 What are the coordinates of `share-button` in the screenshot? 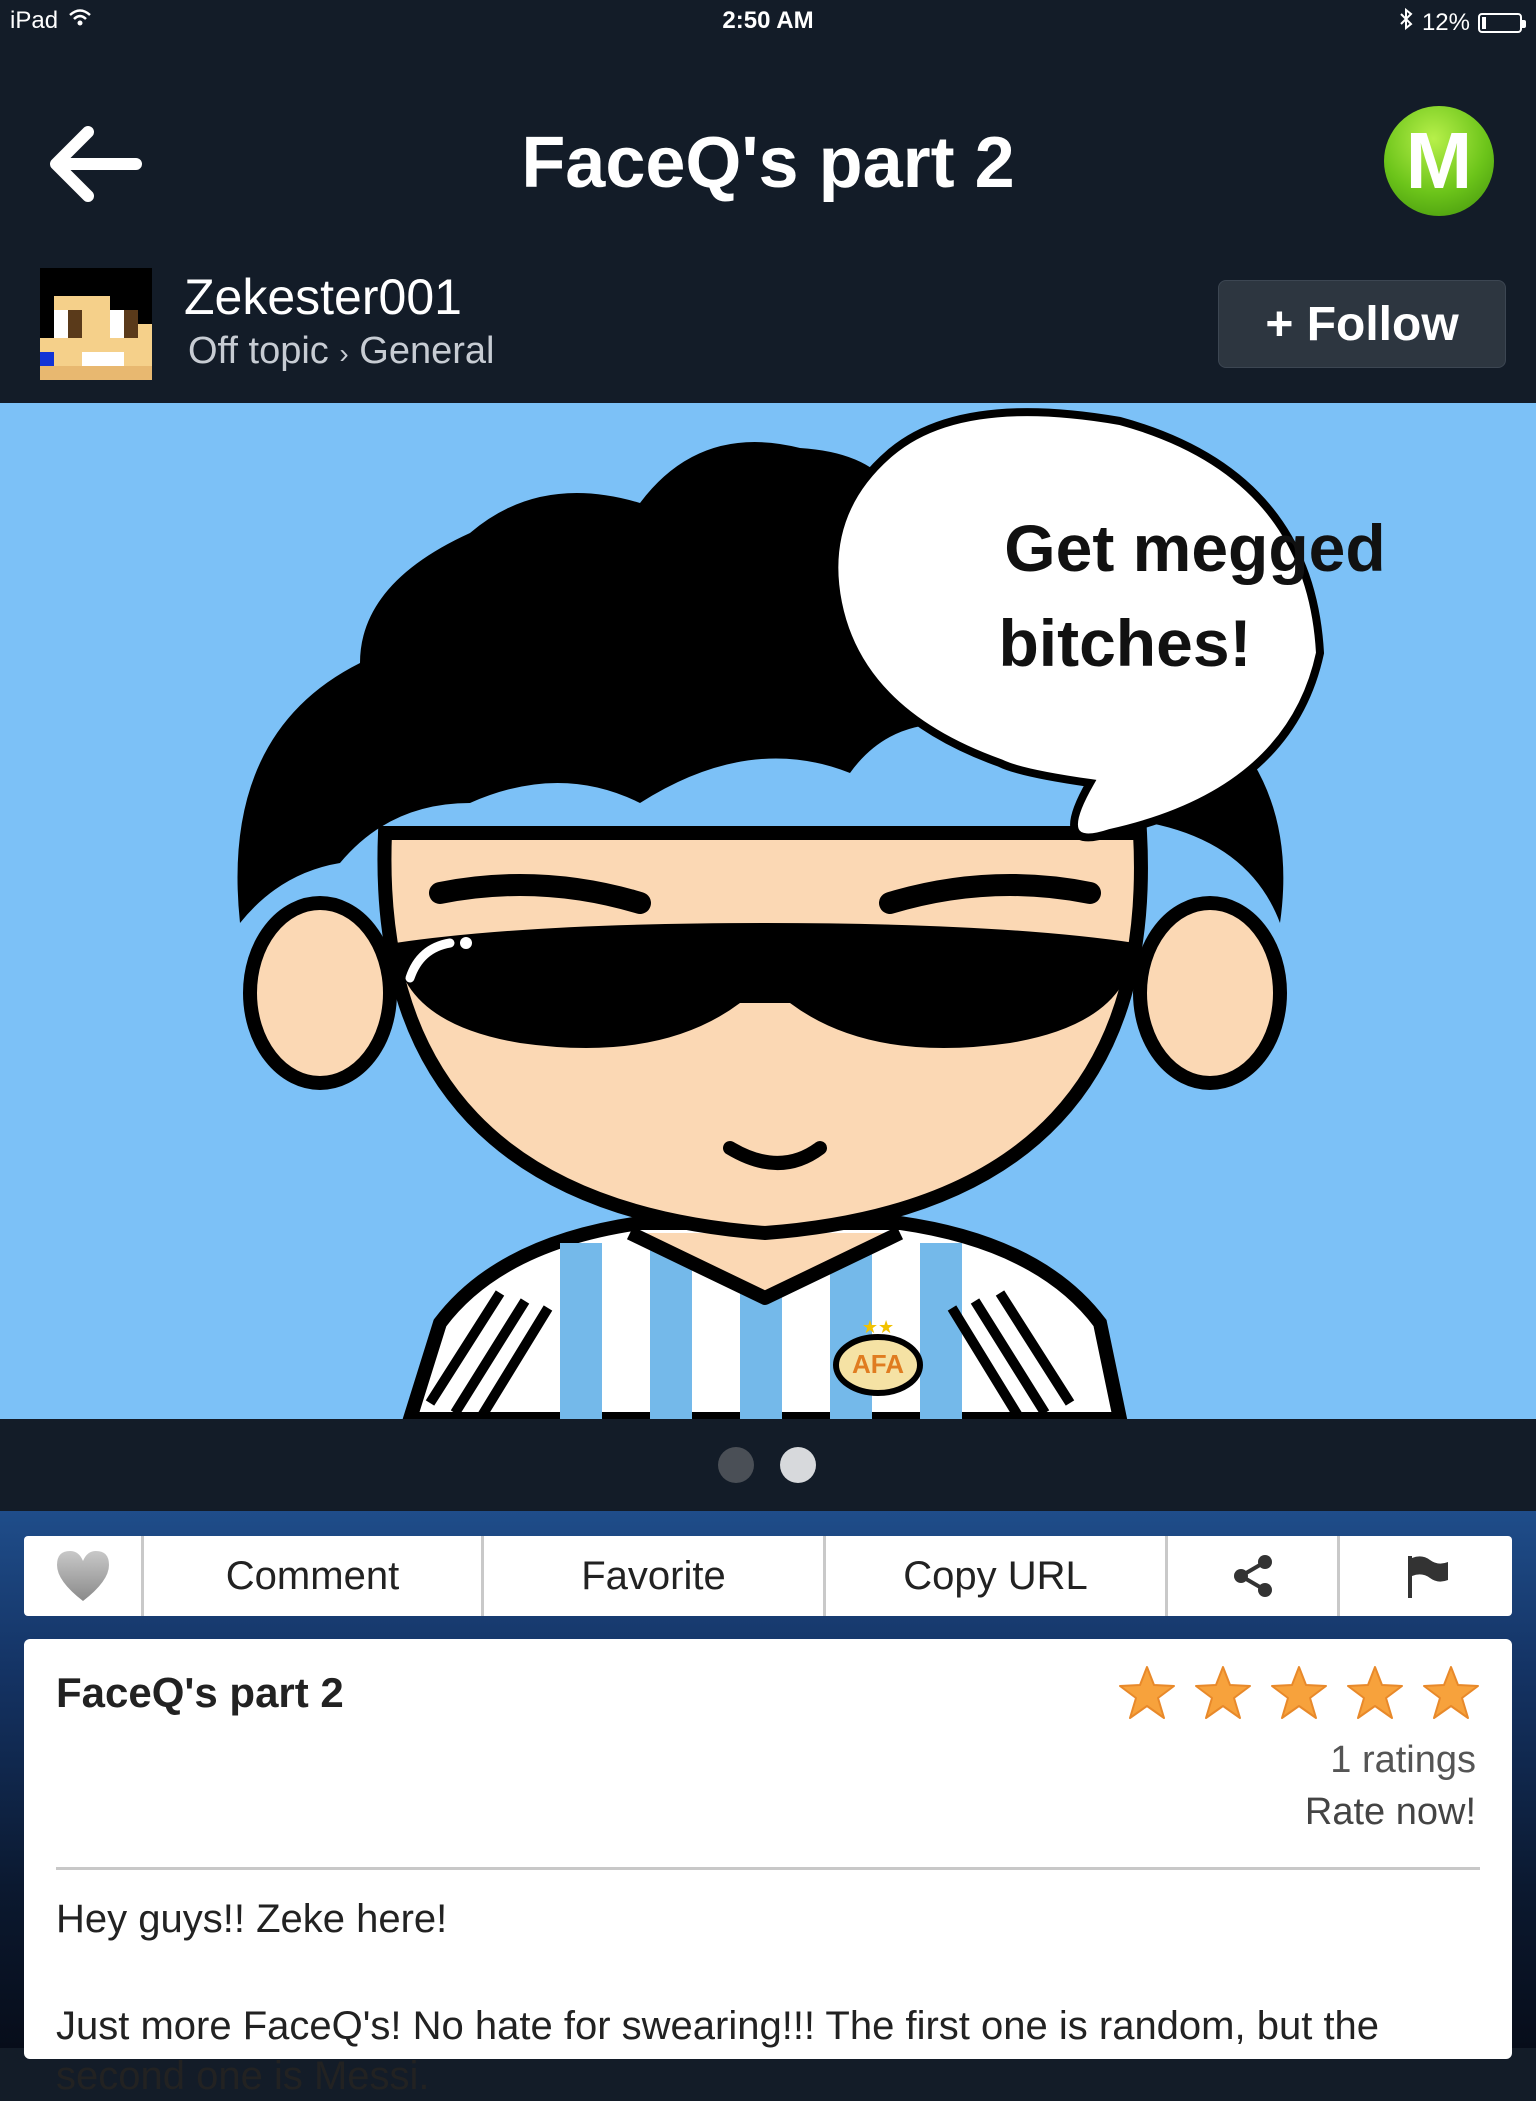 It's located at (1254, 1576).